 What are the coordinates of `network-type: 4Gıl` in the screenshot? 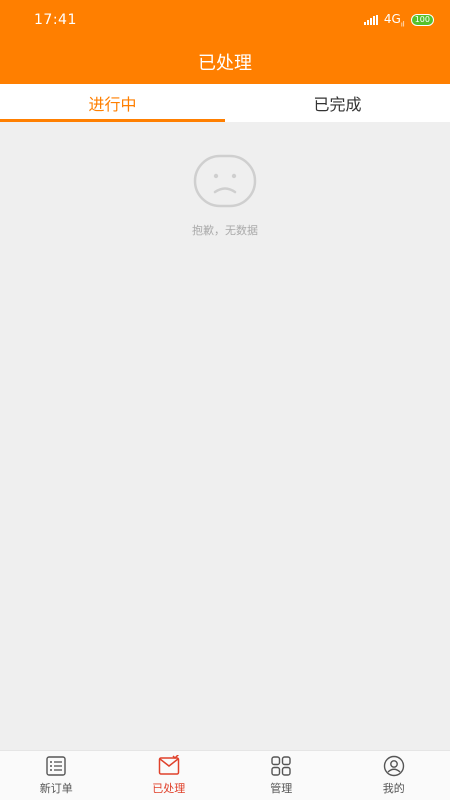 It's located at (394, 20).